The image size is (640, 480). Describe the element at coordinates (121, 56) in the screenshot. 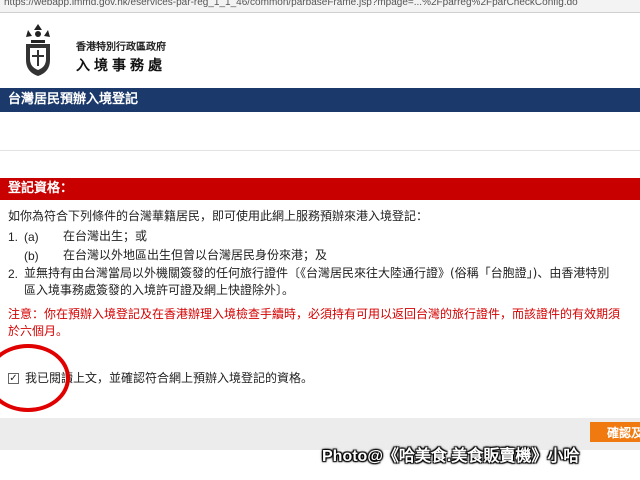

I see `department-name: 香港特別行政區政府 入境事務處` at that location.